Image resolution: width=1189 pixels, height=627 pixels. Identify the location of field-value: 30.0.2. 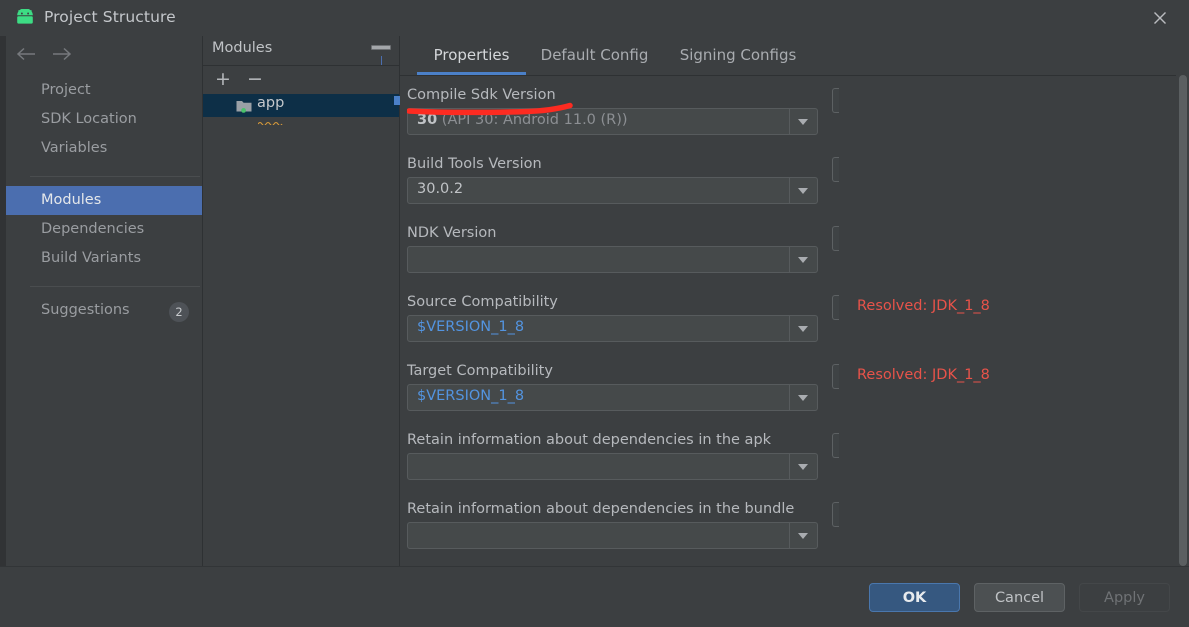
(440, 189).